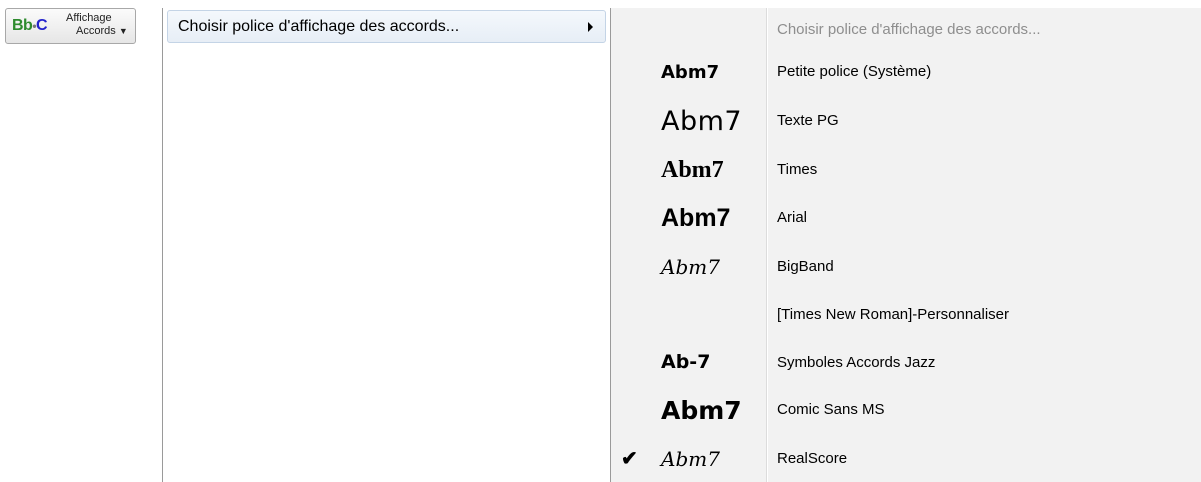  I want to click on font-option-jazz-symbols: Ab-7 Symboles Accords Jazz, so click(906, 362).